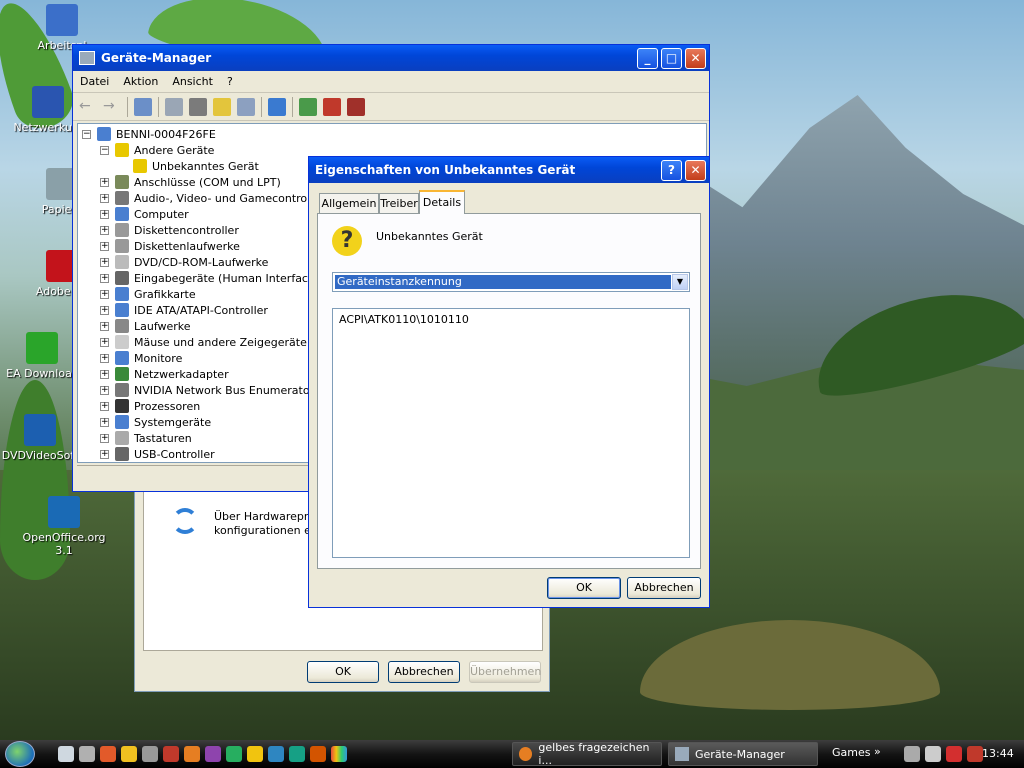 The width and height of the screenshot is (1024, 768). I want to click on value-list: ACPI\ATK0110\1010110, so click(511, 433).